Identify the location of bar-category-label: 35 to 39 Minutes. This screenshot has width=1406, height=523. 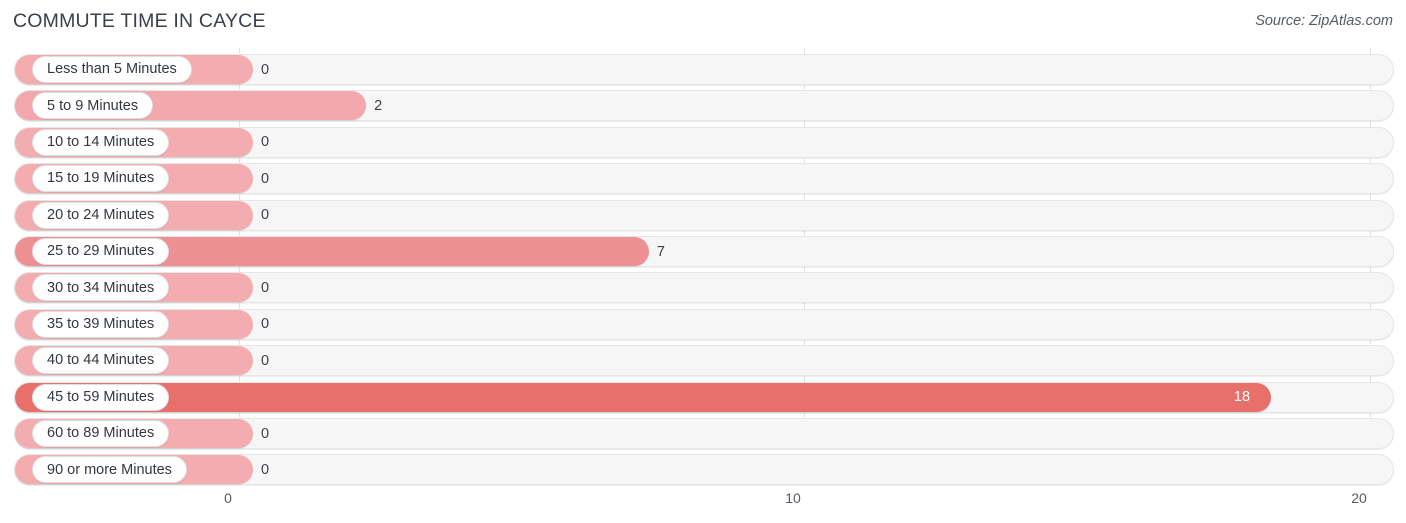
(101, 324).